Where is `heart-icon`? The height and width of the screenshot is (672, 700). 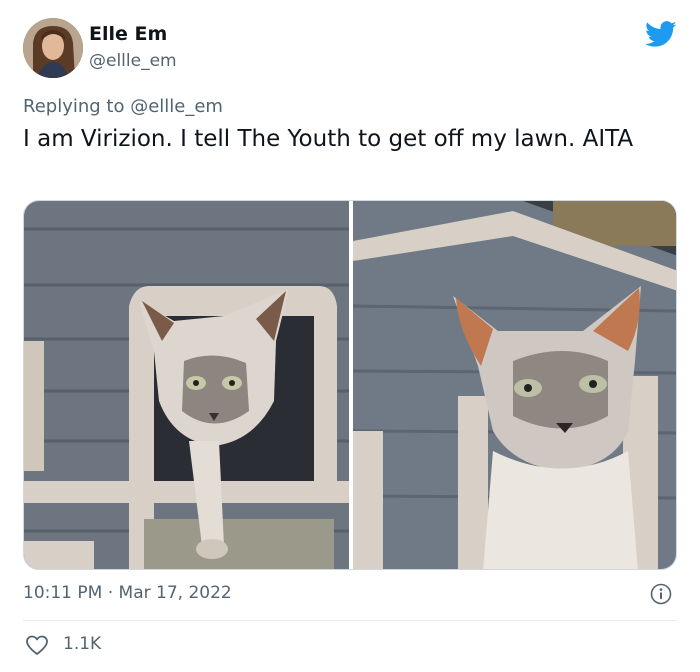 heart-icon is located at coordinates (37, 645).